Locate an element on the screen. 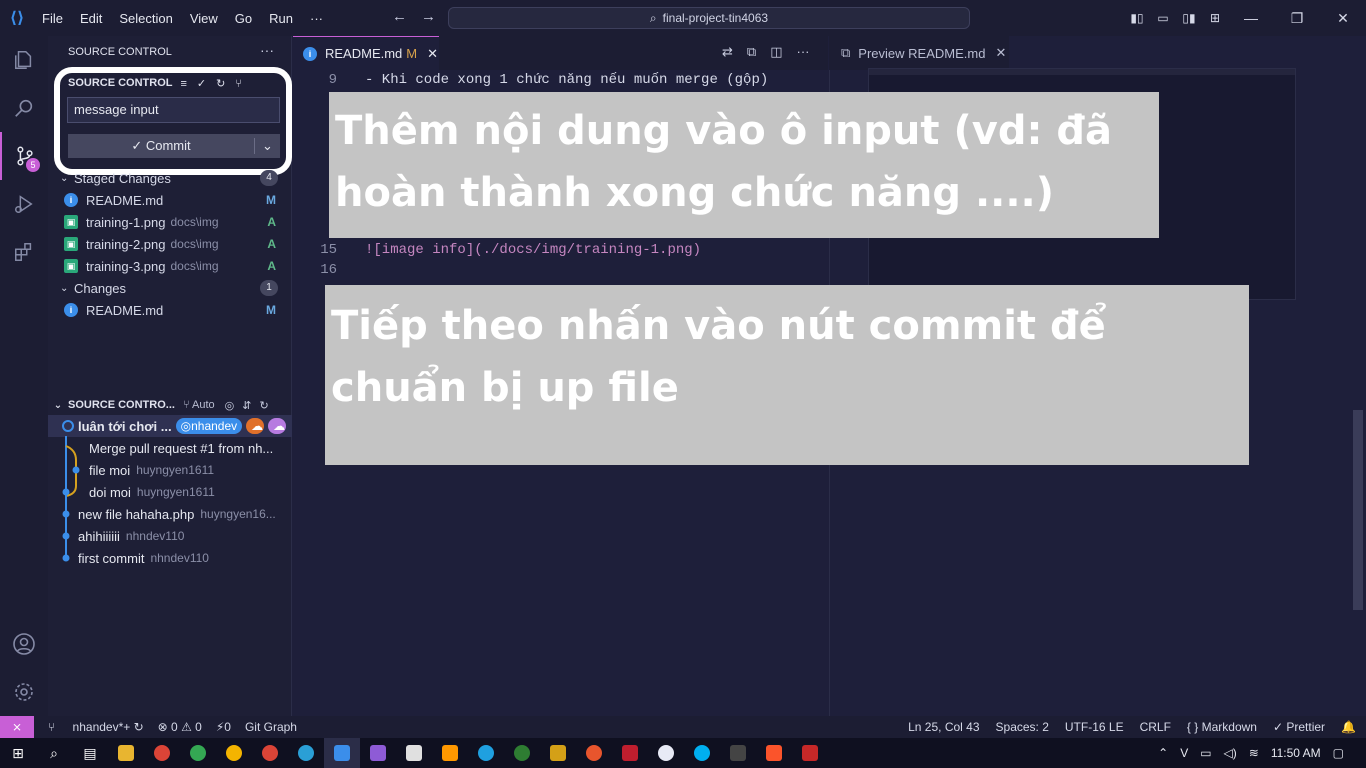  run-debug-icon is located at coordinates (24, 204).